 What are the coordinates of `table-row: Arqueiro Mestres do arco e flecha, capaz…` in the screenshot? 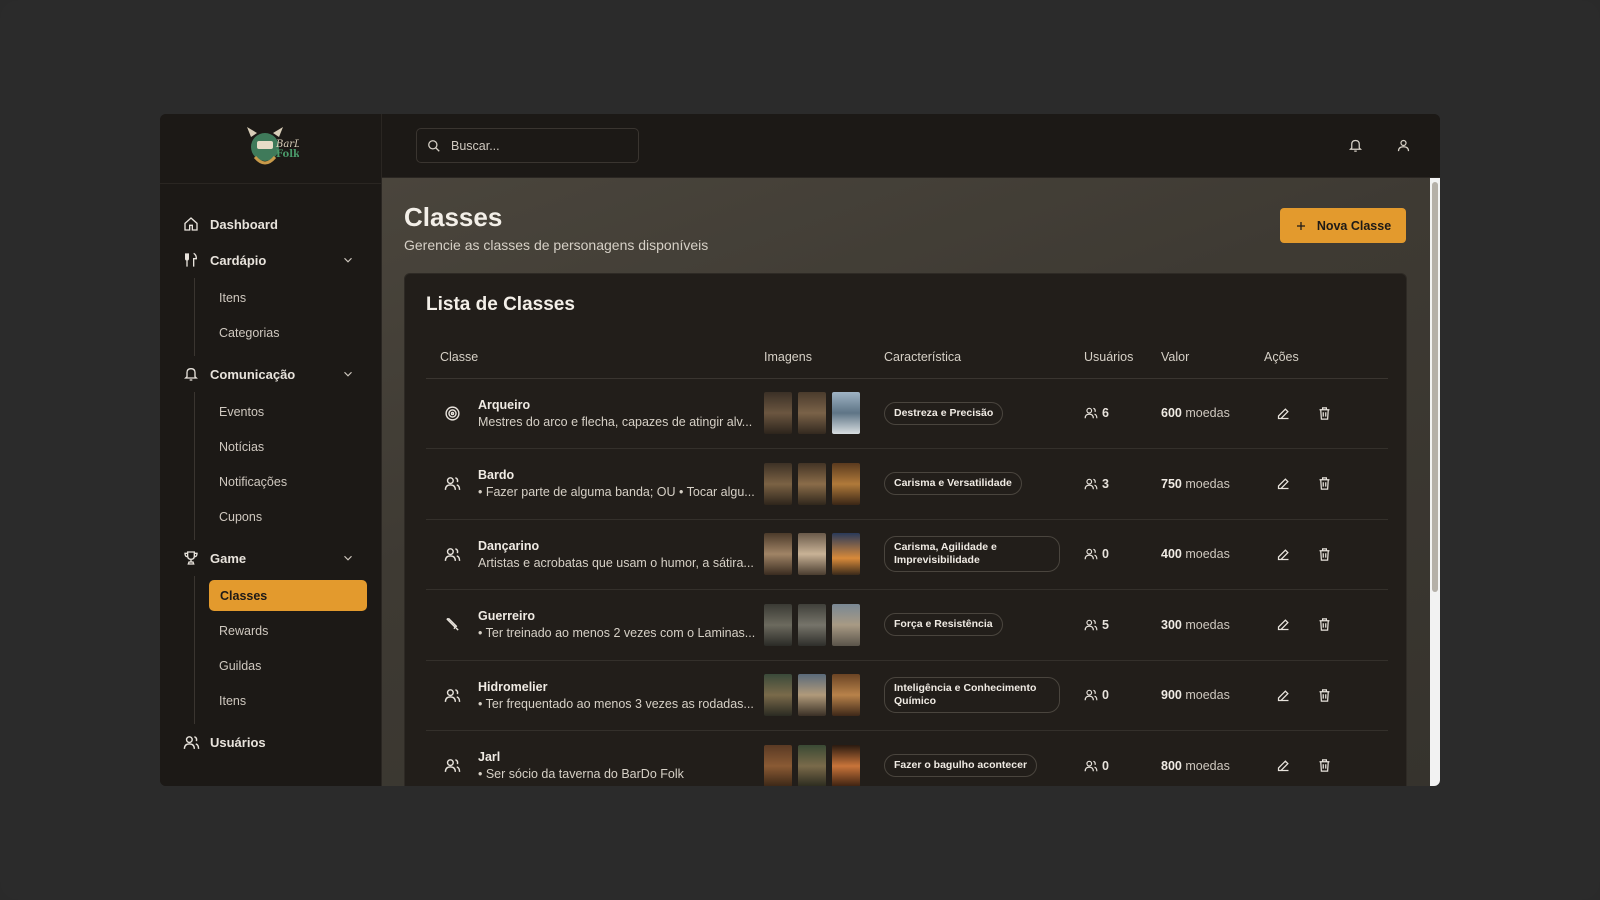 It's located at (907, 413).